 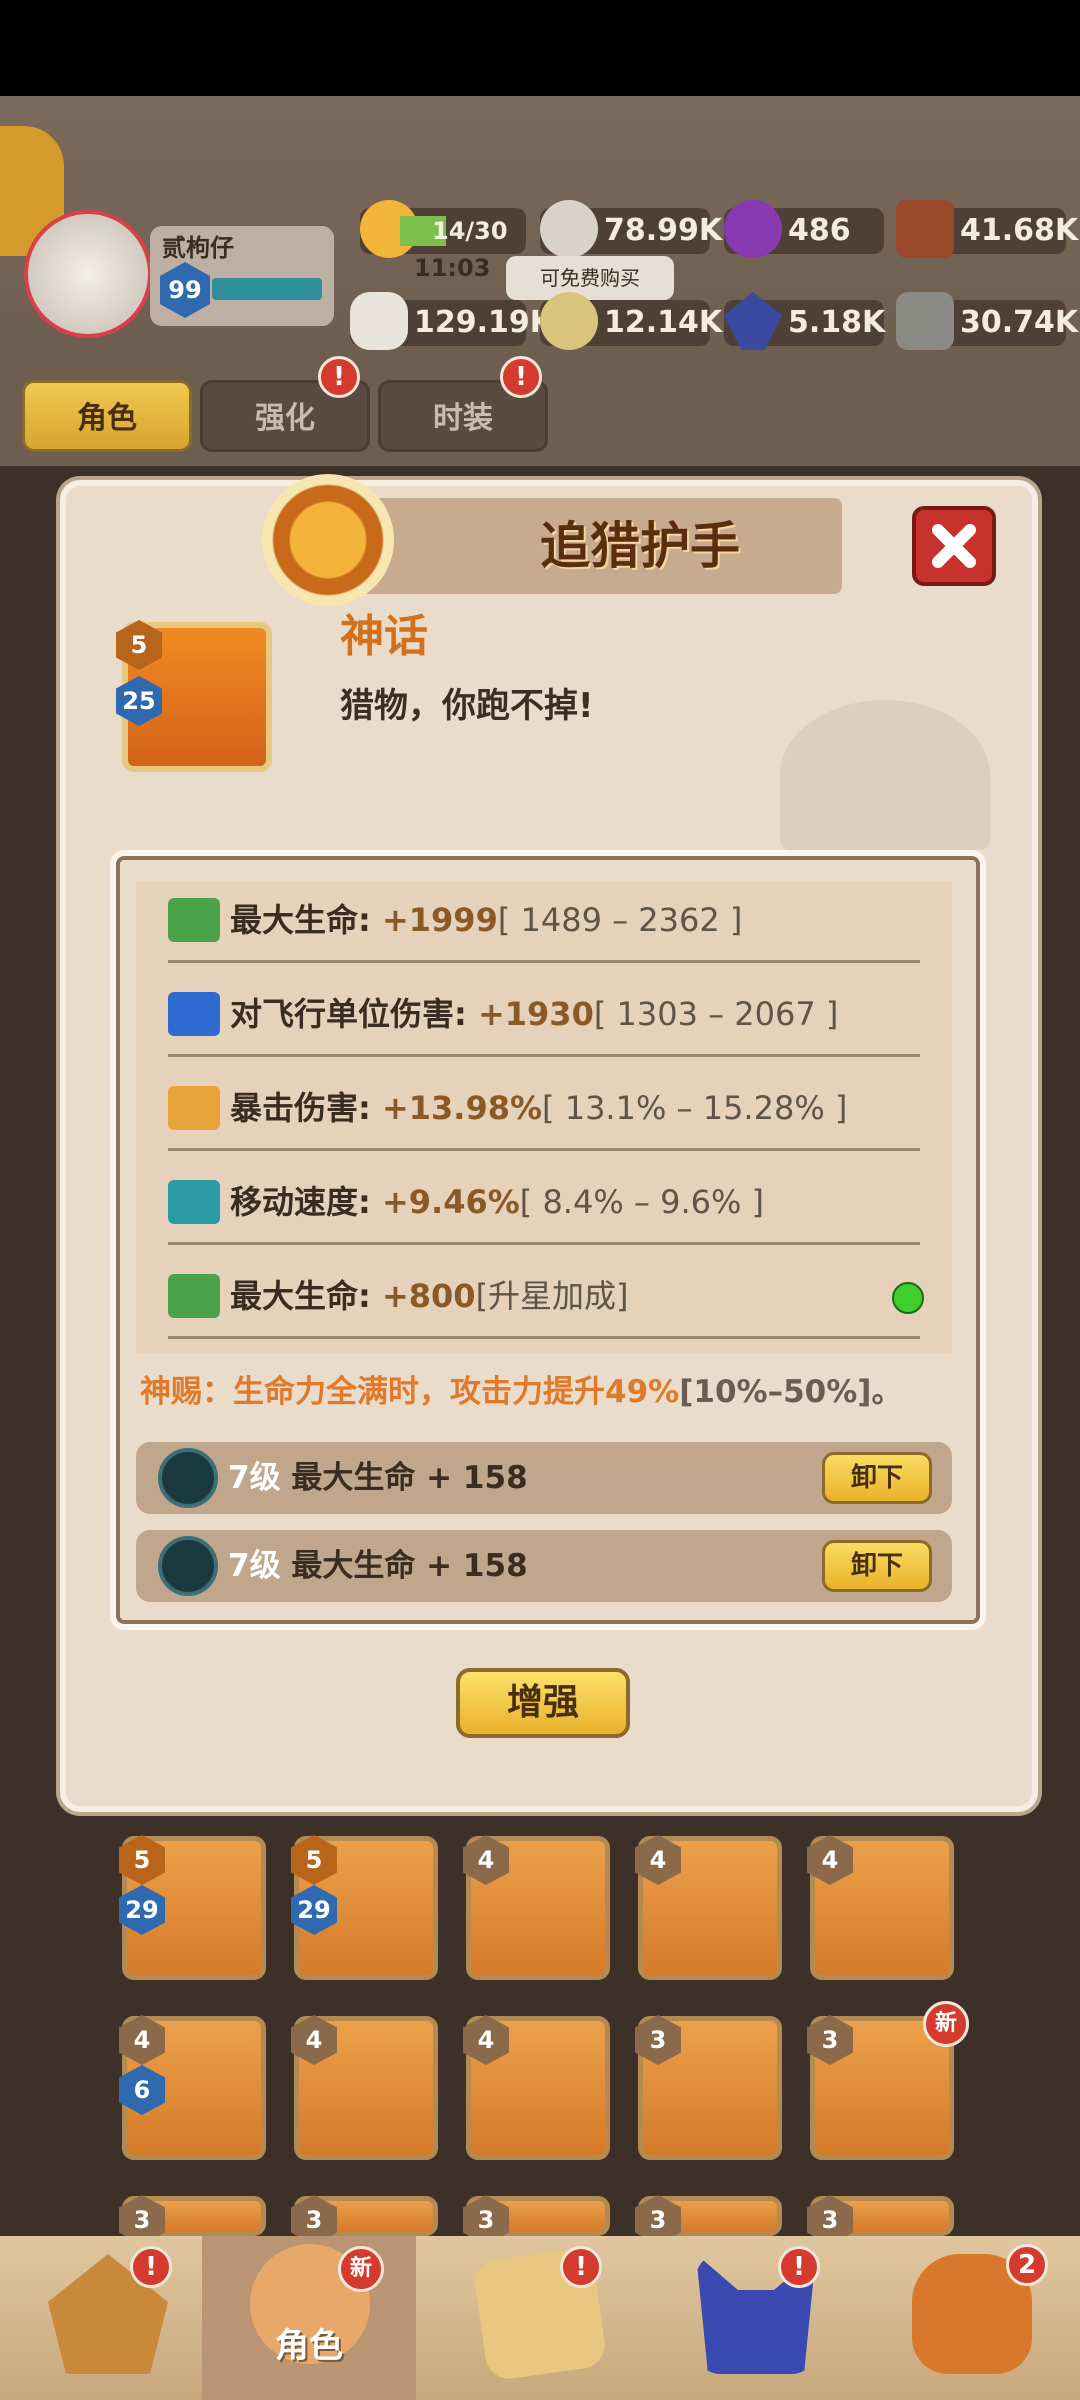 I want to click on exp-bar, so click(x=267, y=289).